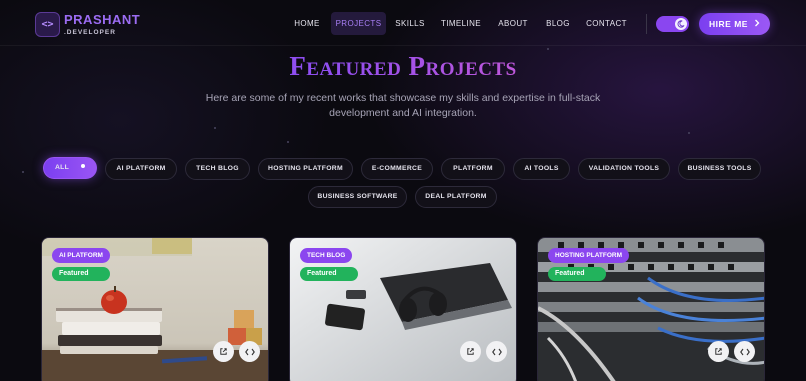 The width and height of the screenshot is (806, 381). I want to click on project-card: HOSTING PLATFORM Featured, so click(651, 309).